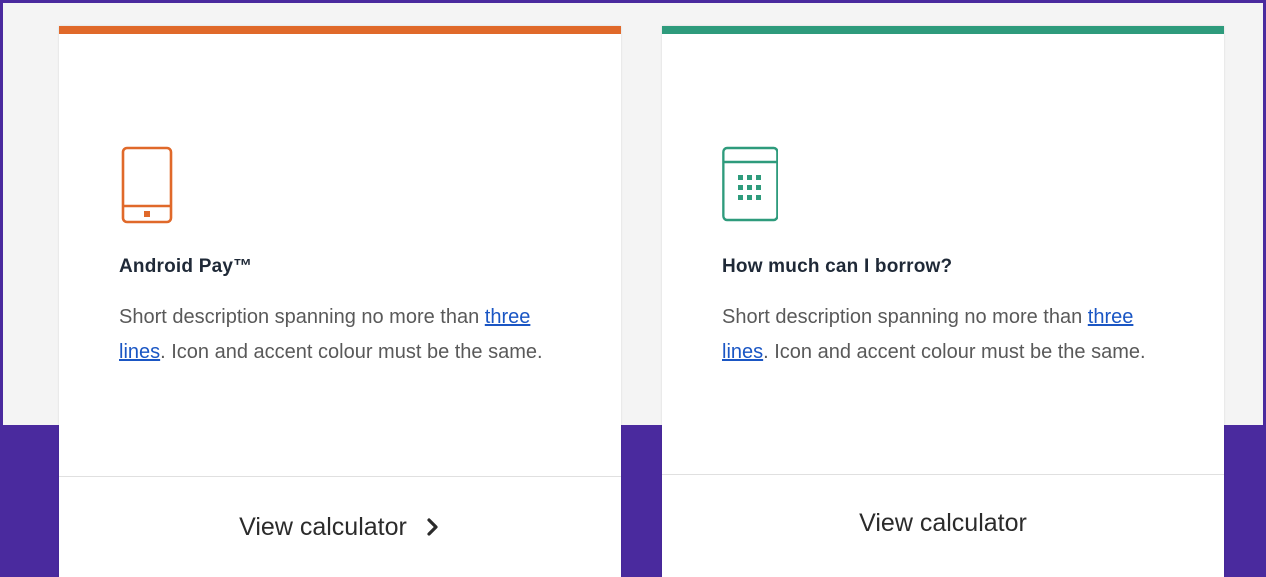 The image size is (1266, 577). Describe the element at coordinates (186, 266) in the screenshot. I see `card-title: Android Pay™` at that location.